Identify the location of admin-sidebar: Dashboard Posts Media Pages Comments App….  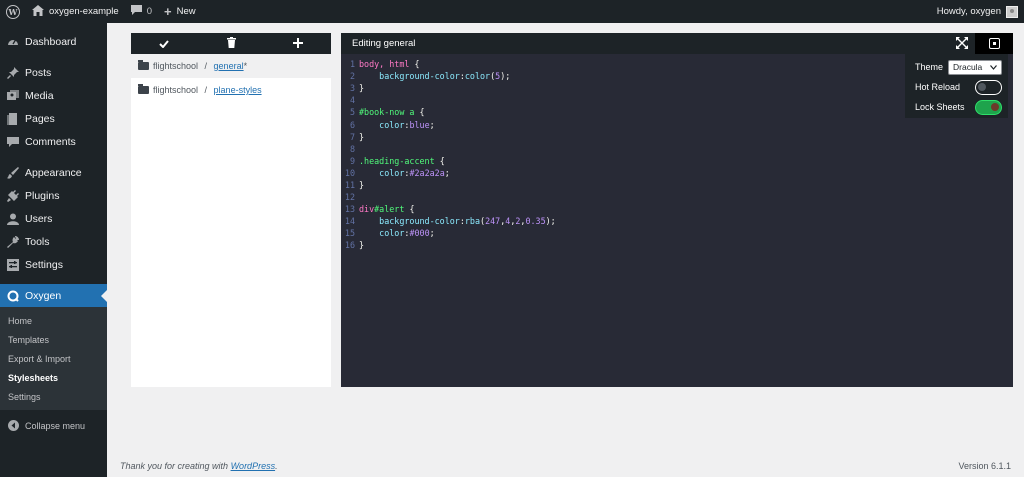
(53, 250).